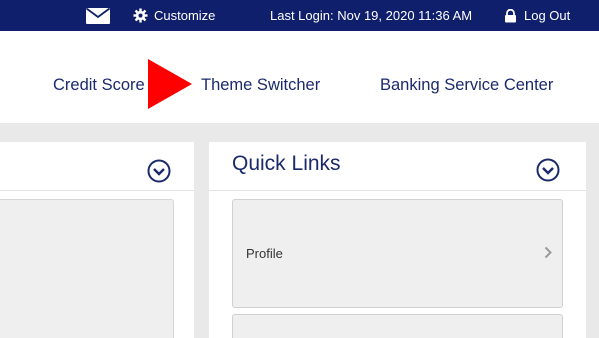 Image resolution: width=599 pixels, height=338 pixels. Describe the element at coordinates (510, 15) in the screenshot. I see `lock-icon` at that location.